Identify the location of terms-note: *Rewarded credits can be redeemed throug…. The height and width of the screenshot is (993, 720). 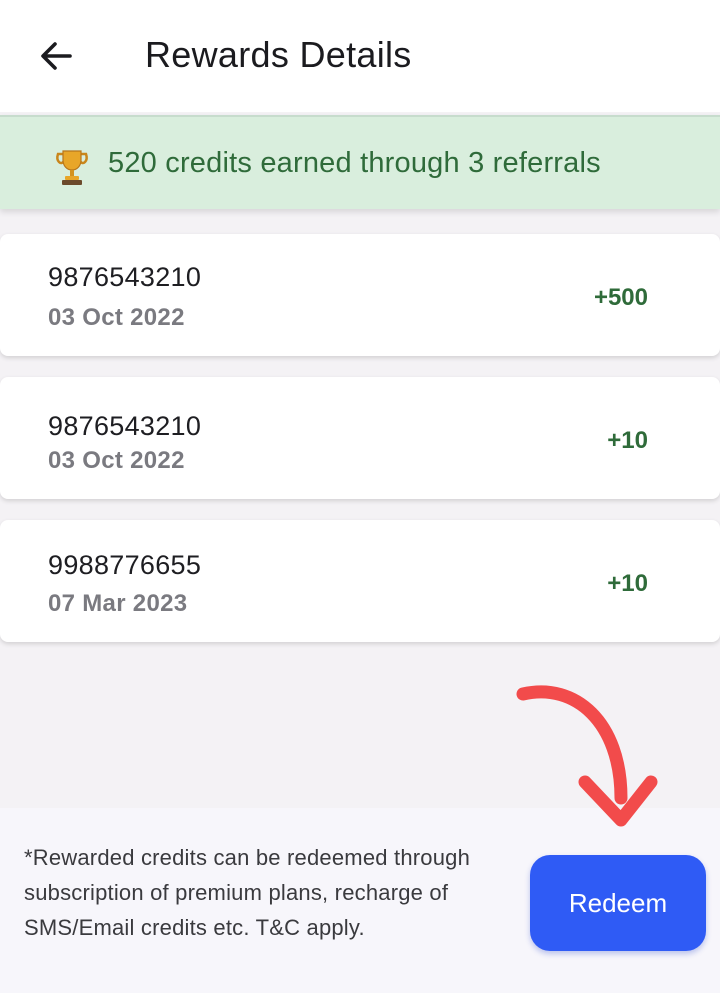
(247, 892).